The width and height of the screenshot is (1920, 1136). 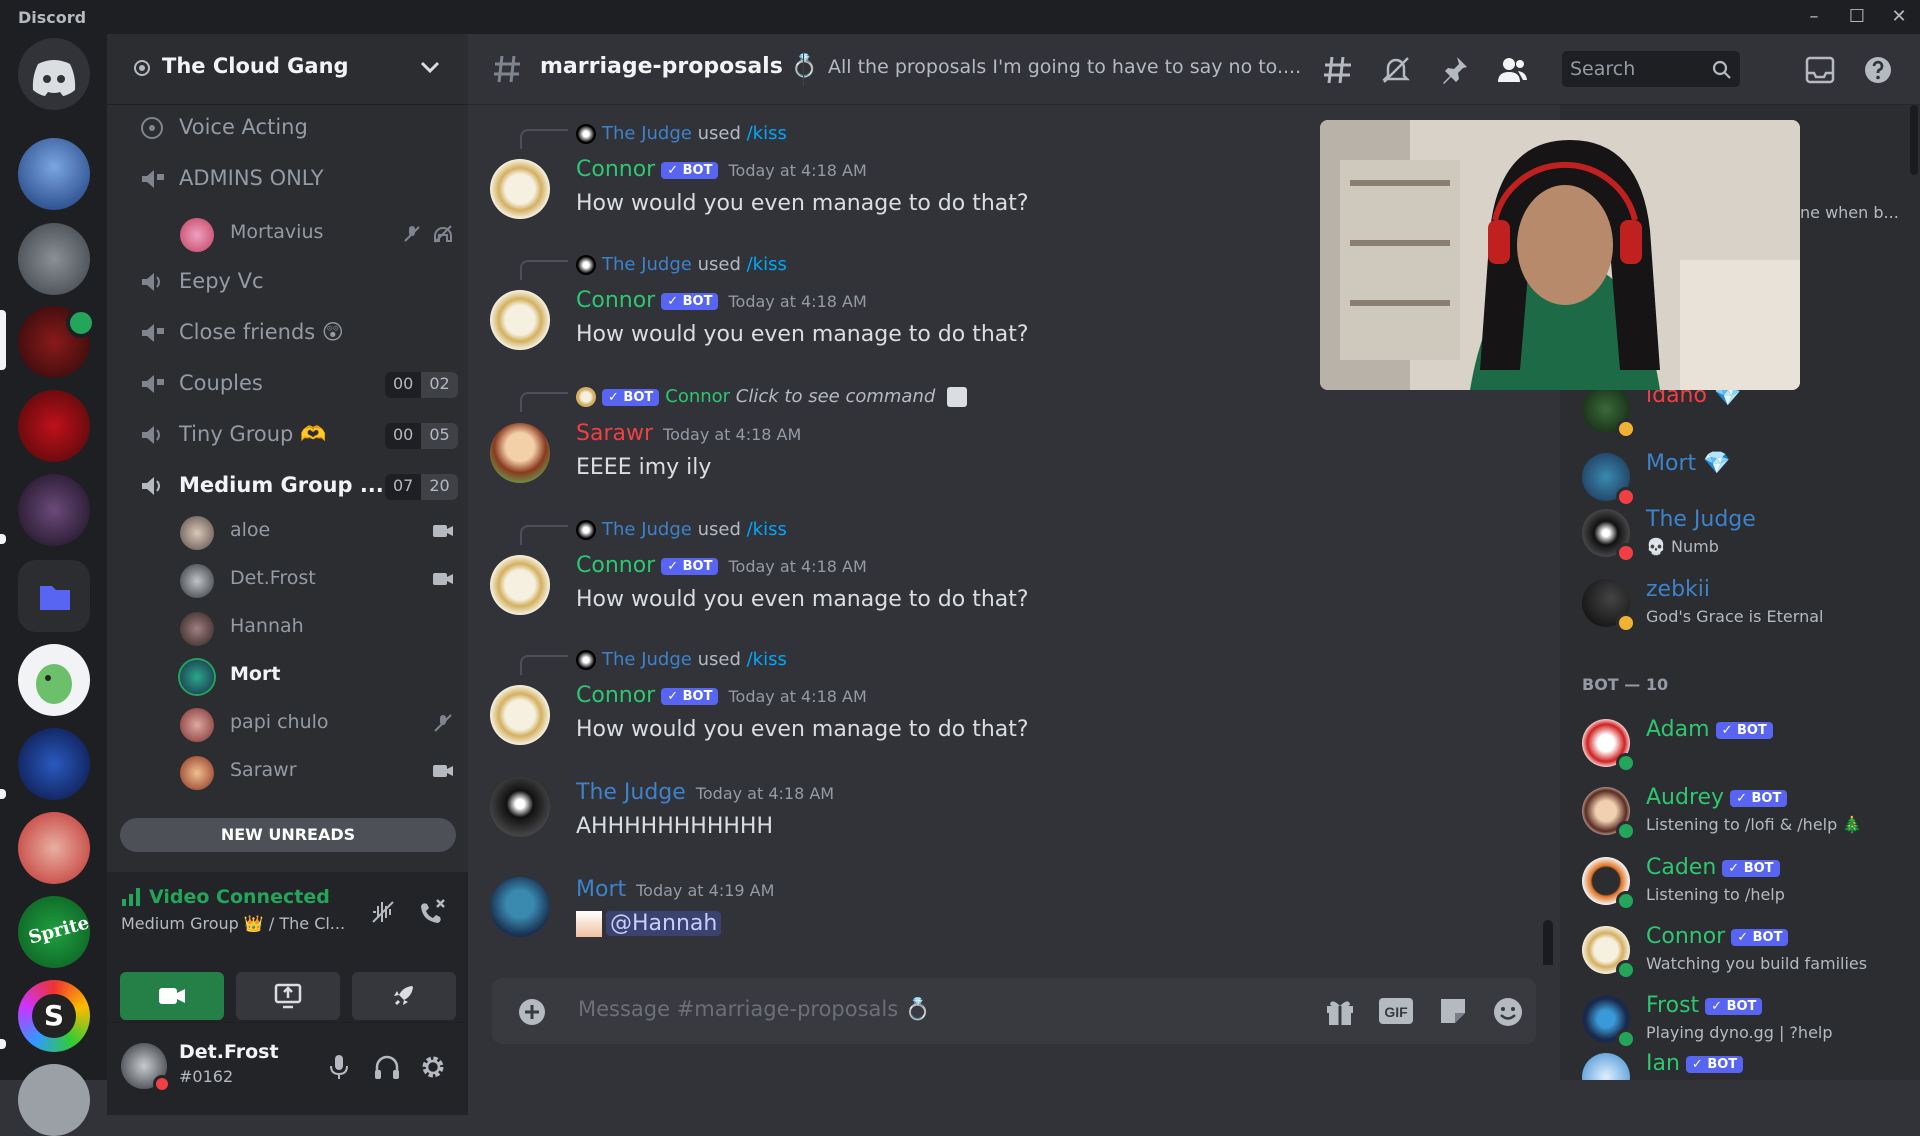 I want to click on member-caden: Caden ✓ BOT Listening to /help, so click(x=1747, y=881).